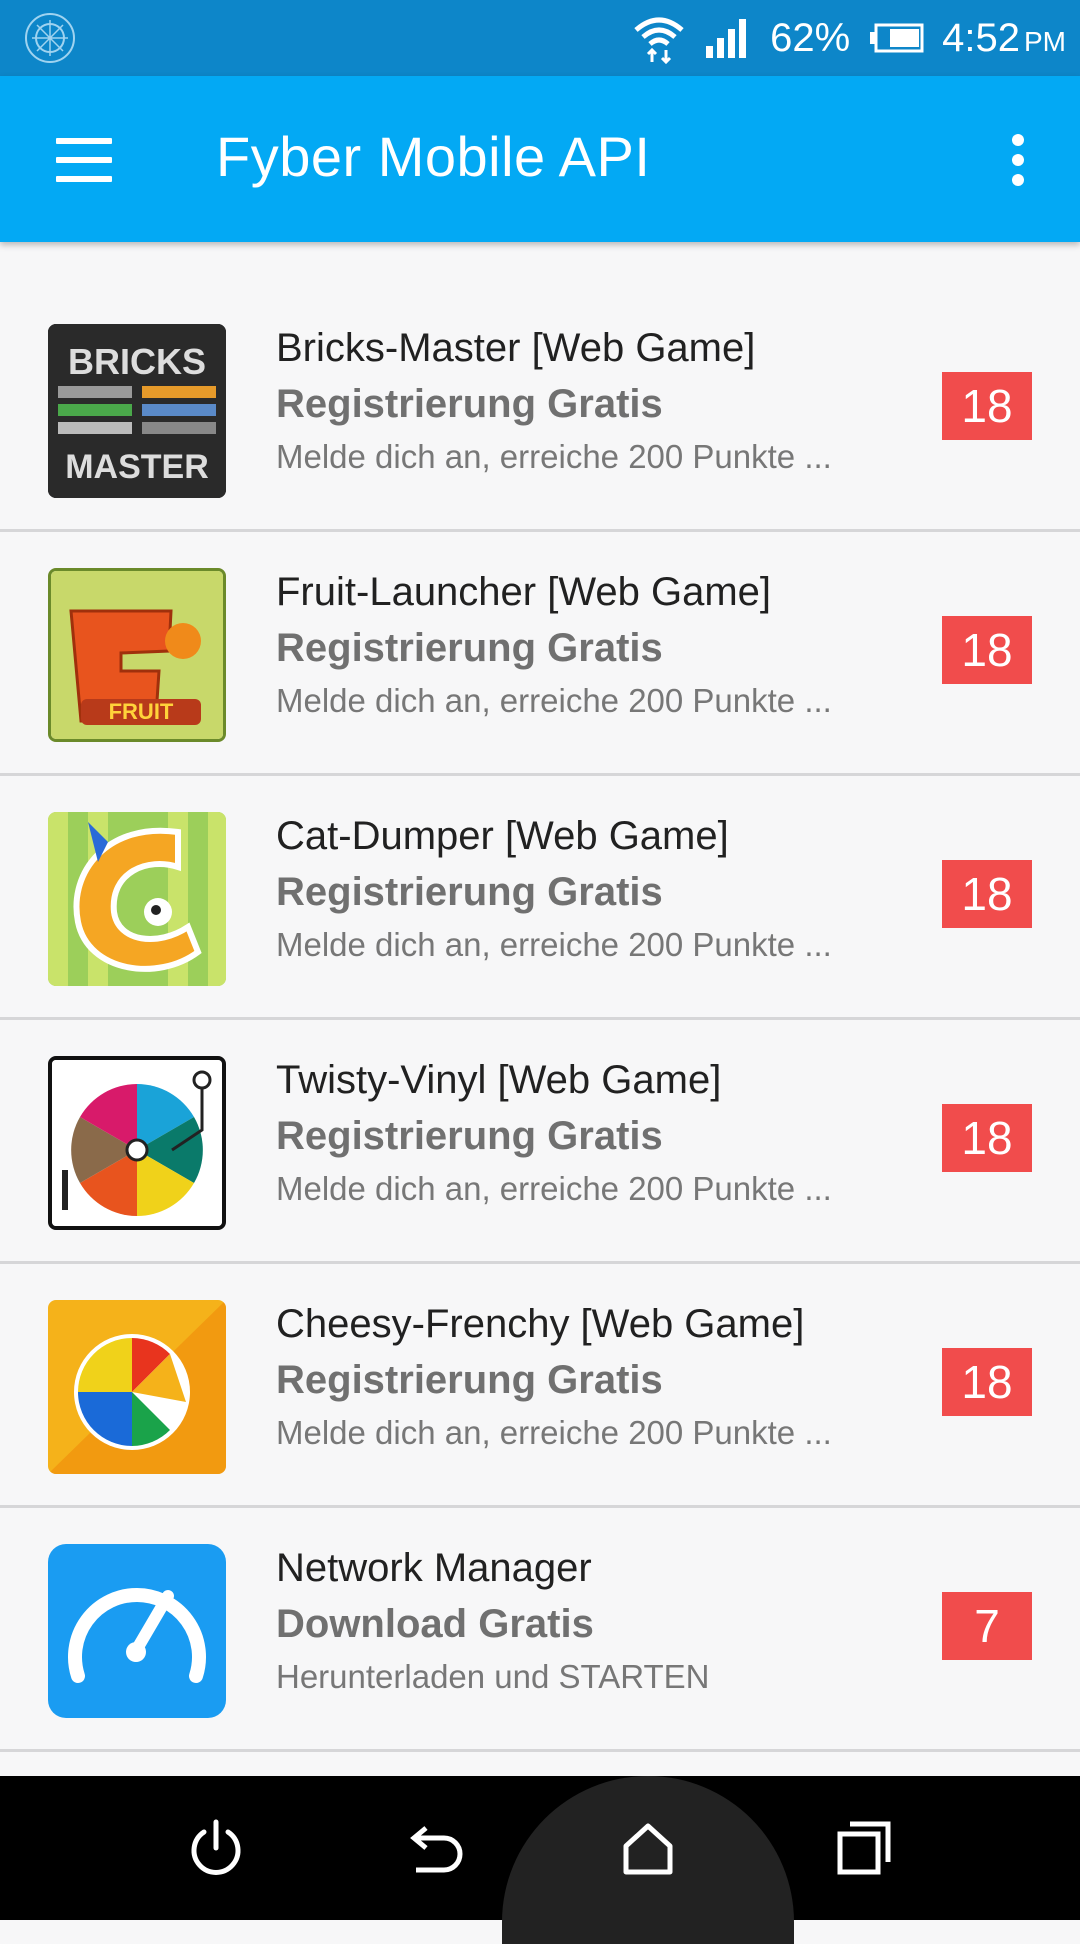 The width and height of the screenshot is (1080, 1944). What do you see at coordinates (493, 1676) in the screenshot?
I see `offer-description: Herunterladen und STARTEN` at bounding box center [493, 1676].